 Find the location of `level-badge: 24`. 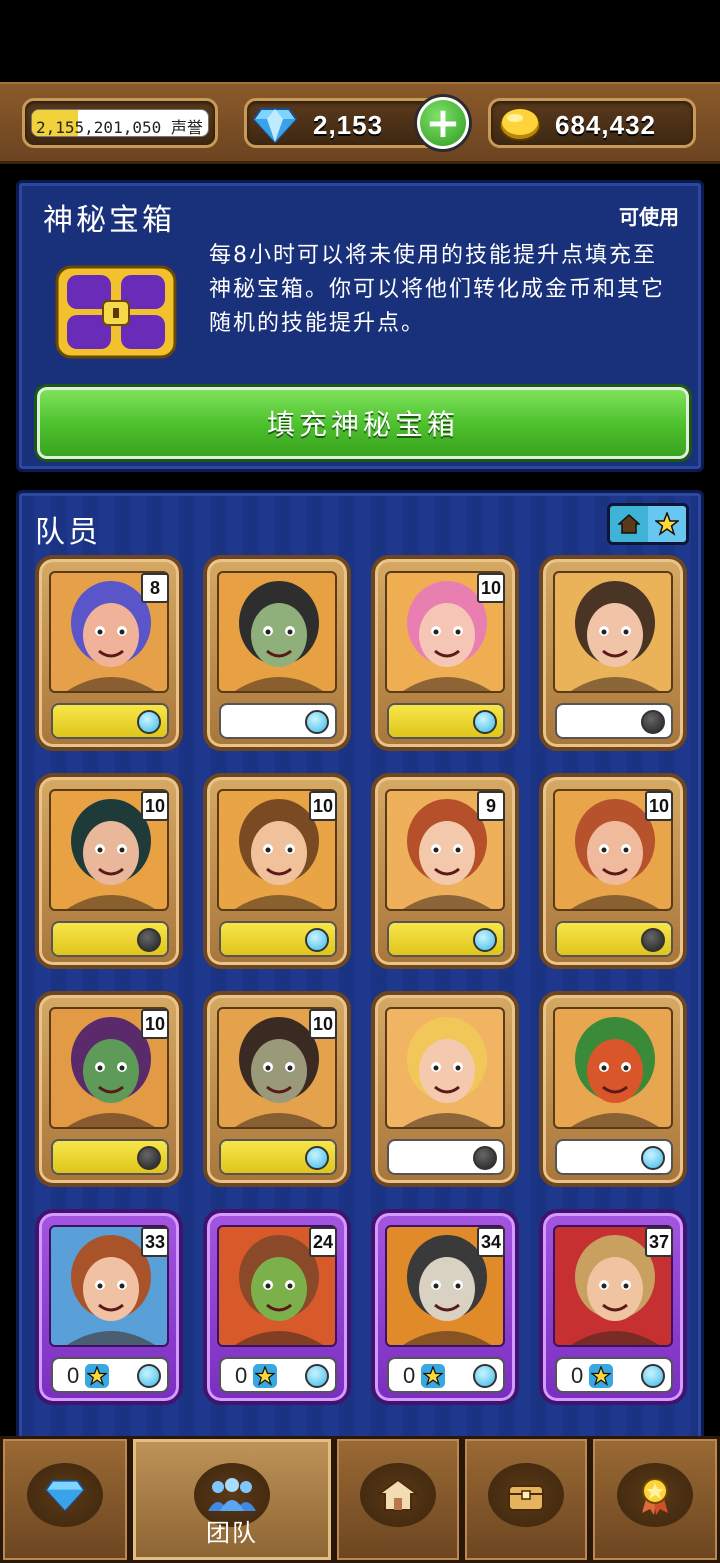

level-badge: 24 is located at coordinates (323, 1242).